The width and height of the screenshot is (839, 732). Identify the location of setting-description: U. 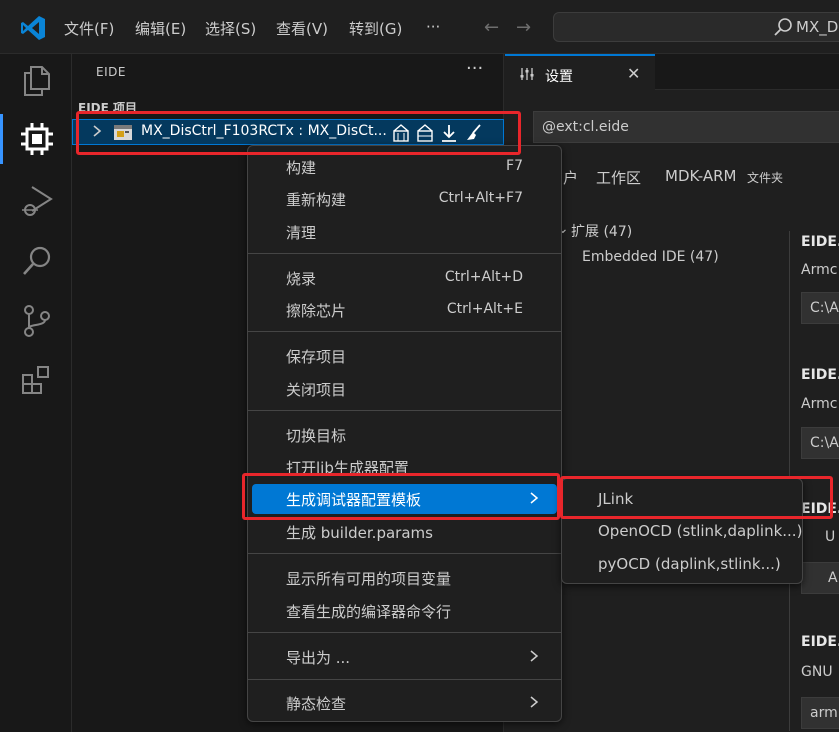
(830, 537).